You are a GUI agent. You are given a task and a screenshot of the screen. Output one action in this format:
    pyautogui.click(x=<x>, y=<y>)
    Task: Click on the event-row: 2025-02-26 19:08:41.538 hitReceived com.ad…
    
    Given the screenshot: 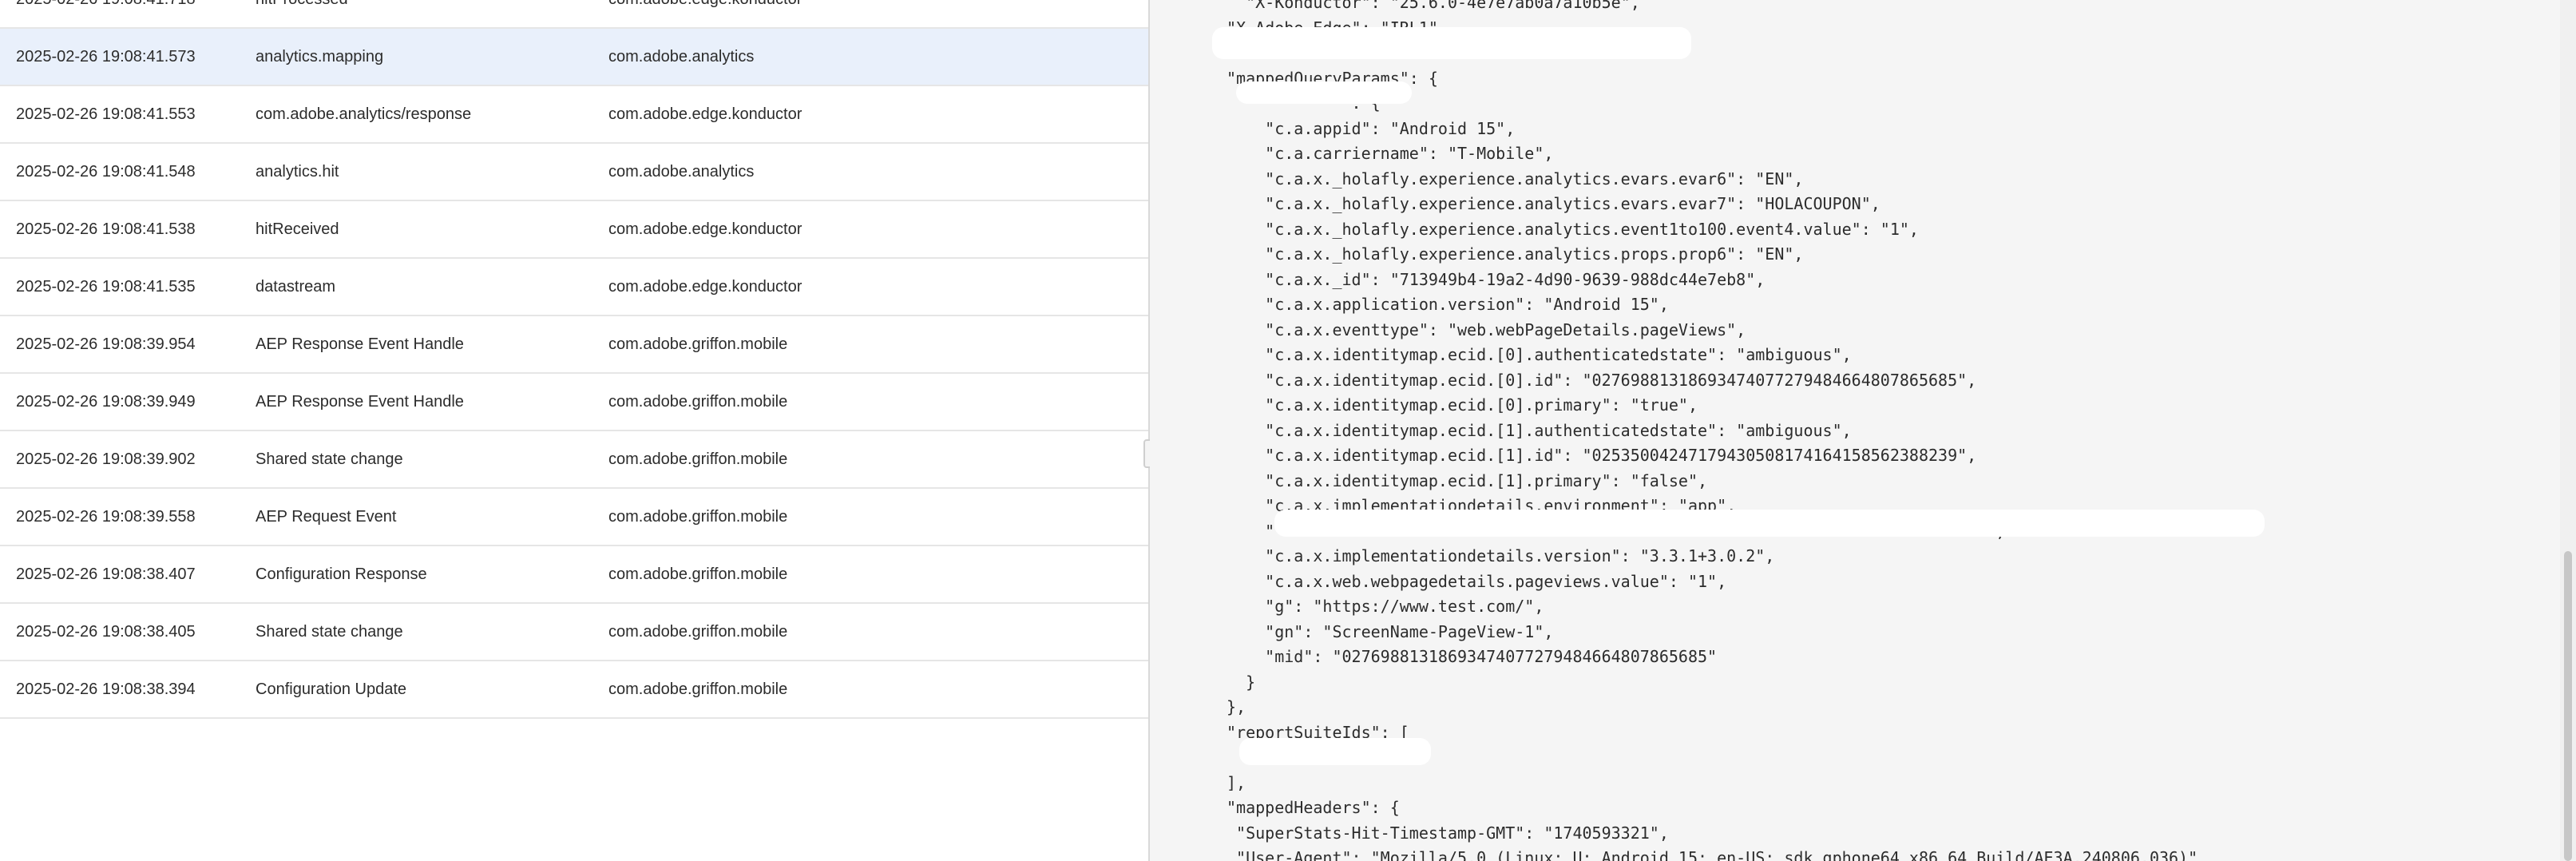 What is the action you would take?
    pyautogui.click(x=574, y=230)
    